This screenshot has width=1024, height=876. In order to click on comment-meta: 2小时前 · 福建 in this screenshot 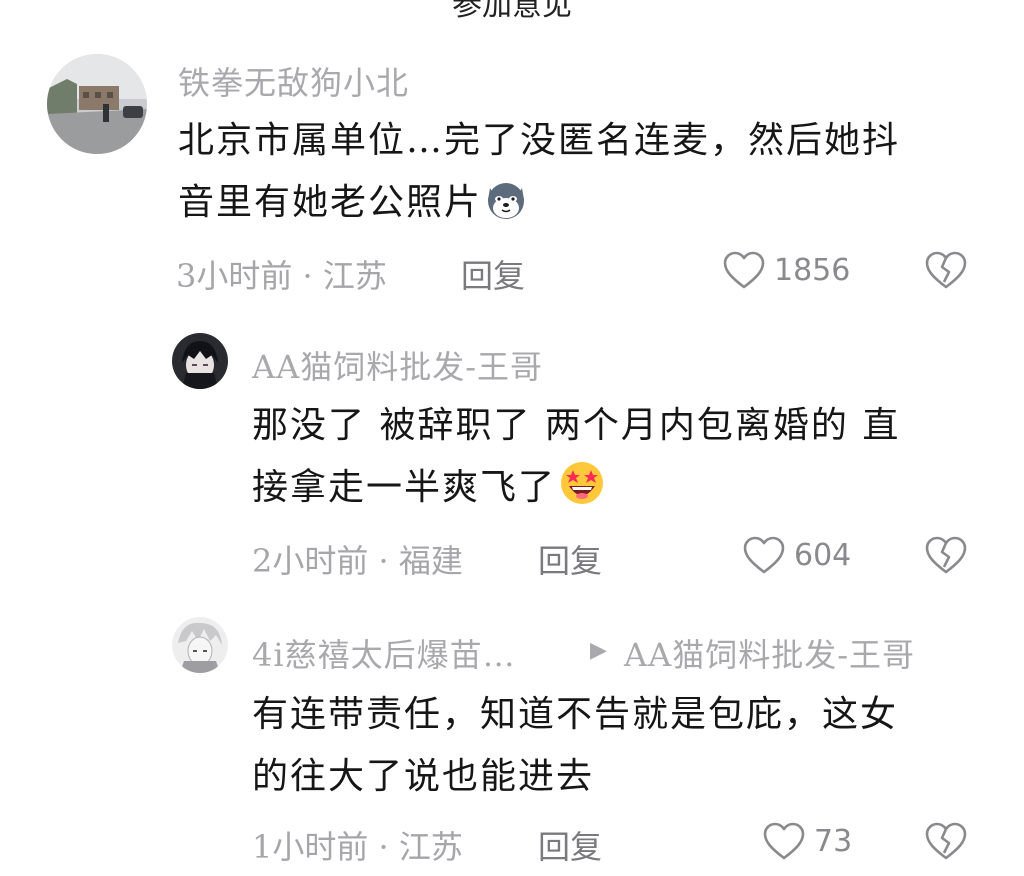, I will do `click(357, 561)`.